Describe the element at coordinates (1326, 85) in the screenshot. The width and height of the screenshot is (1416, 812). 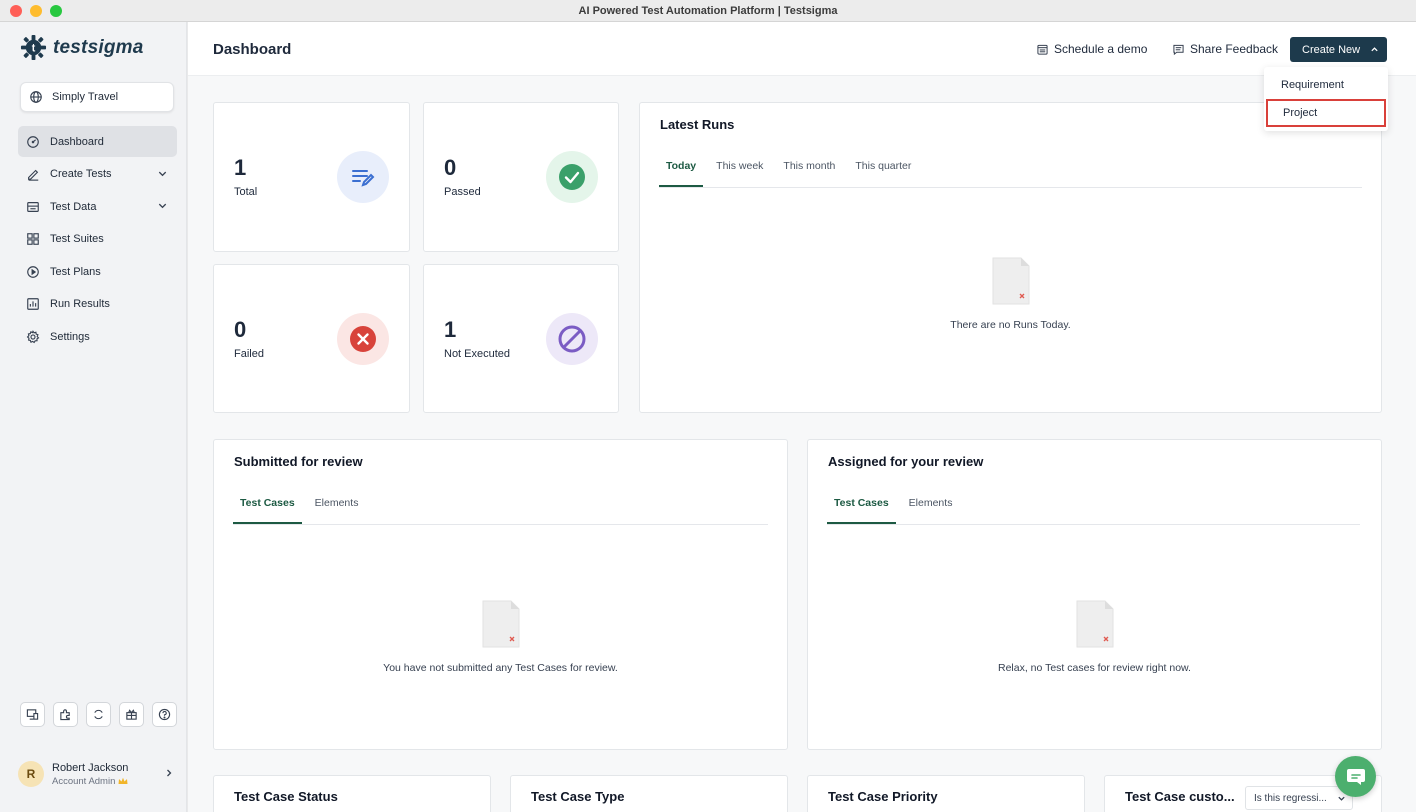
I see `menu-item-requirement: Requirement` at that location.